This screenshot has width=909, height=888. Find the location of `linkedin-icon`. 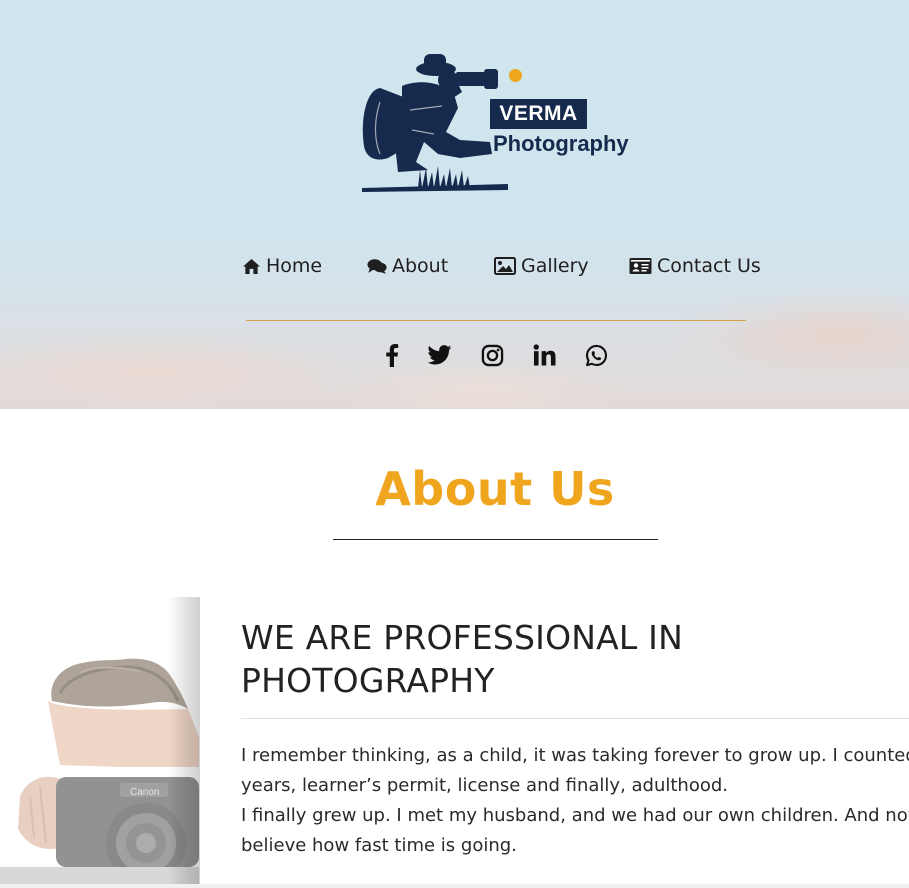

linkedin-icon is located at coordinates (544, 355).